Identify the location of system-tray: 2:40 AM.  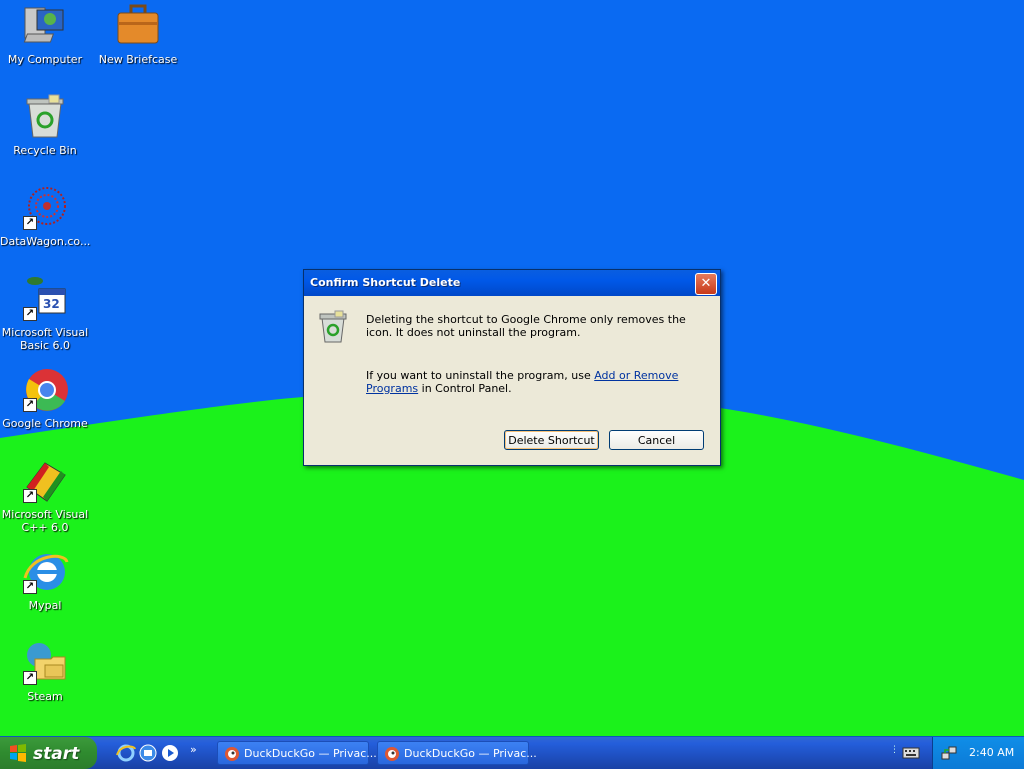
(978, 753).